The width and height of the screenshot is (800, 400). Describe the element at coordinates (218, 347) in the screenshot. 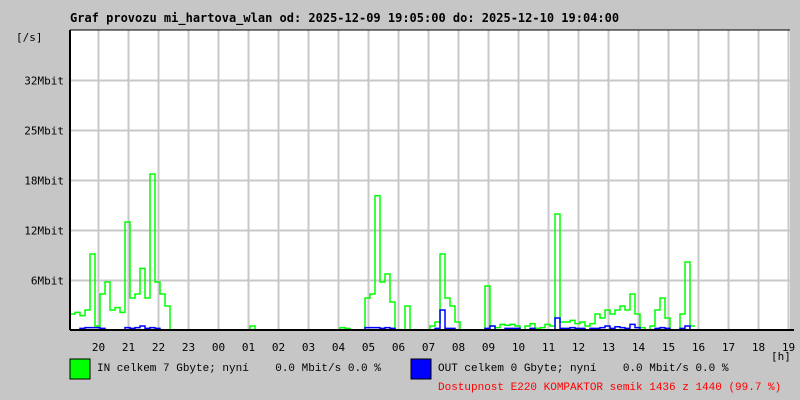

I see `x-tick-label: 00` at that location.